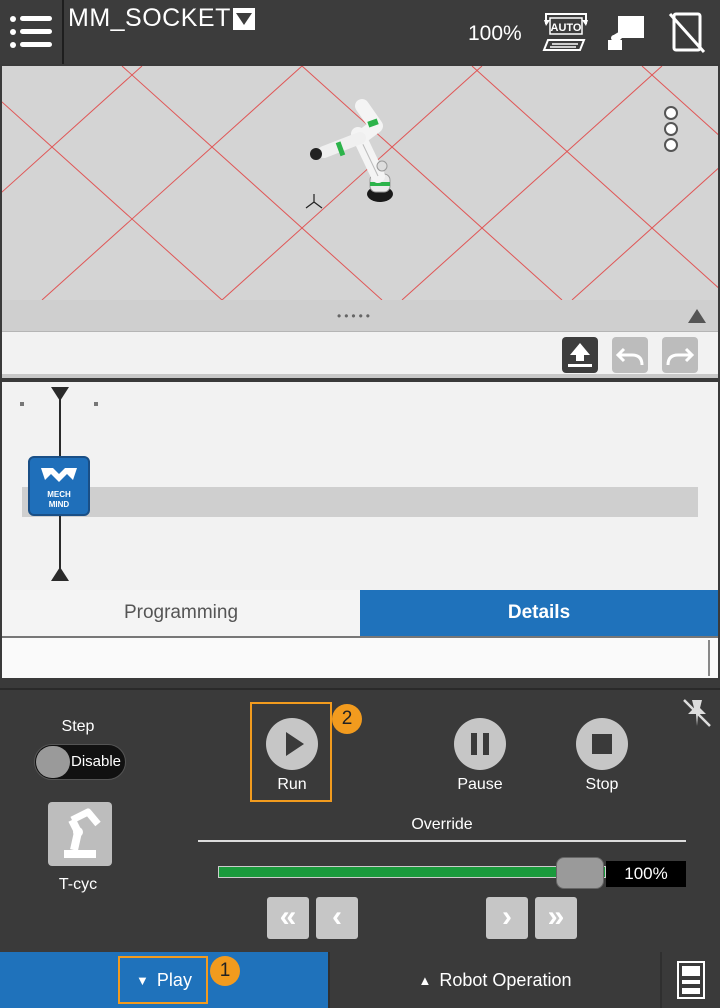 This screenshot has width=720, height=1008. Describe the element at coordinates (60, 394) in the screenshot. I see `program-start-marker` at that location.